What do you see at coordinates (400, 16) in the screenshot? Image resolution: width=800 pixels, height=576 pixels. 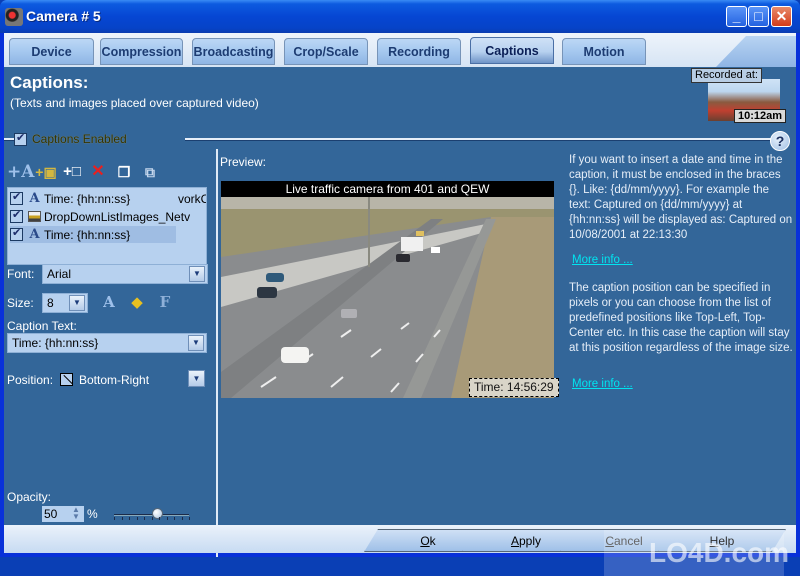 I see `title-bar: Camera # 5 _ □ ✕` at bounding box center [400, 16].